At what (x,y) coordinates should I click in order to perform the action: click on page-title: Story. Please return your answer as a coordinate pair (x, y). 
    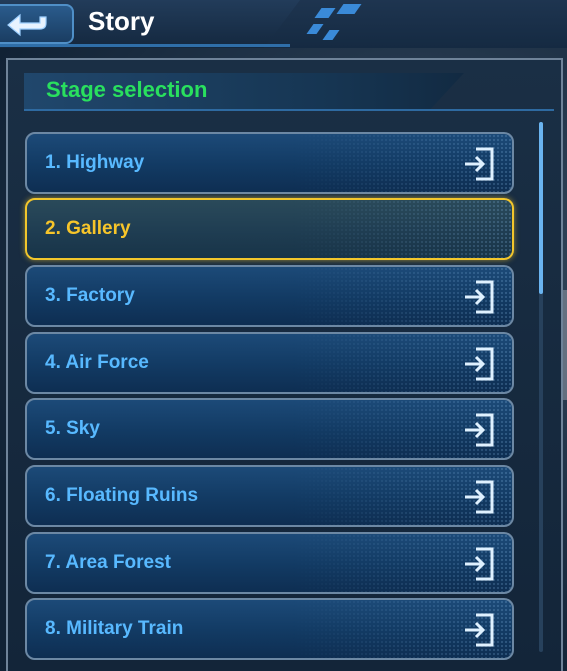
    Looking at the image, I should click on (121, 21).